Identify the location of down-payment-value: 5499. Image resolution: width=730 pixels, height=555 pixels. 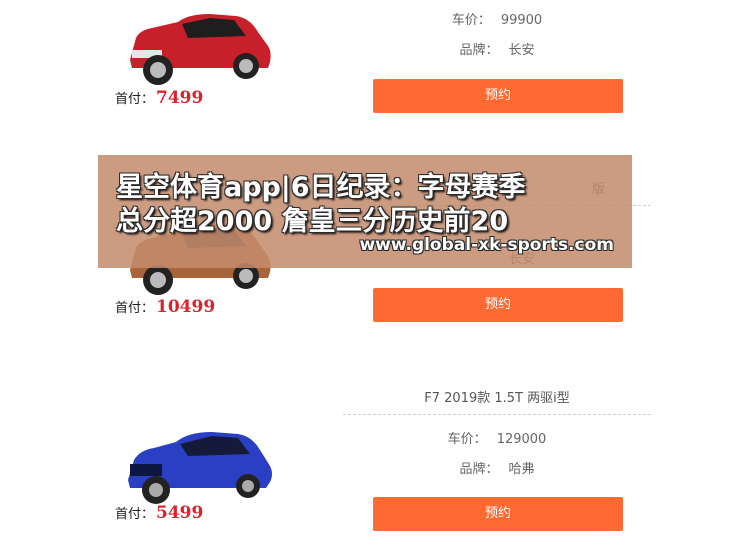
(180, 513).